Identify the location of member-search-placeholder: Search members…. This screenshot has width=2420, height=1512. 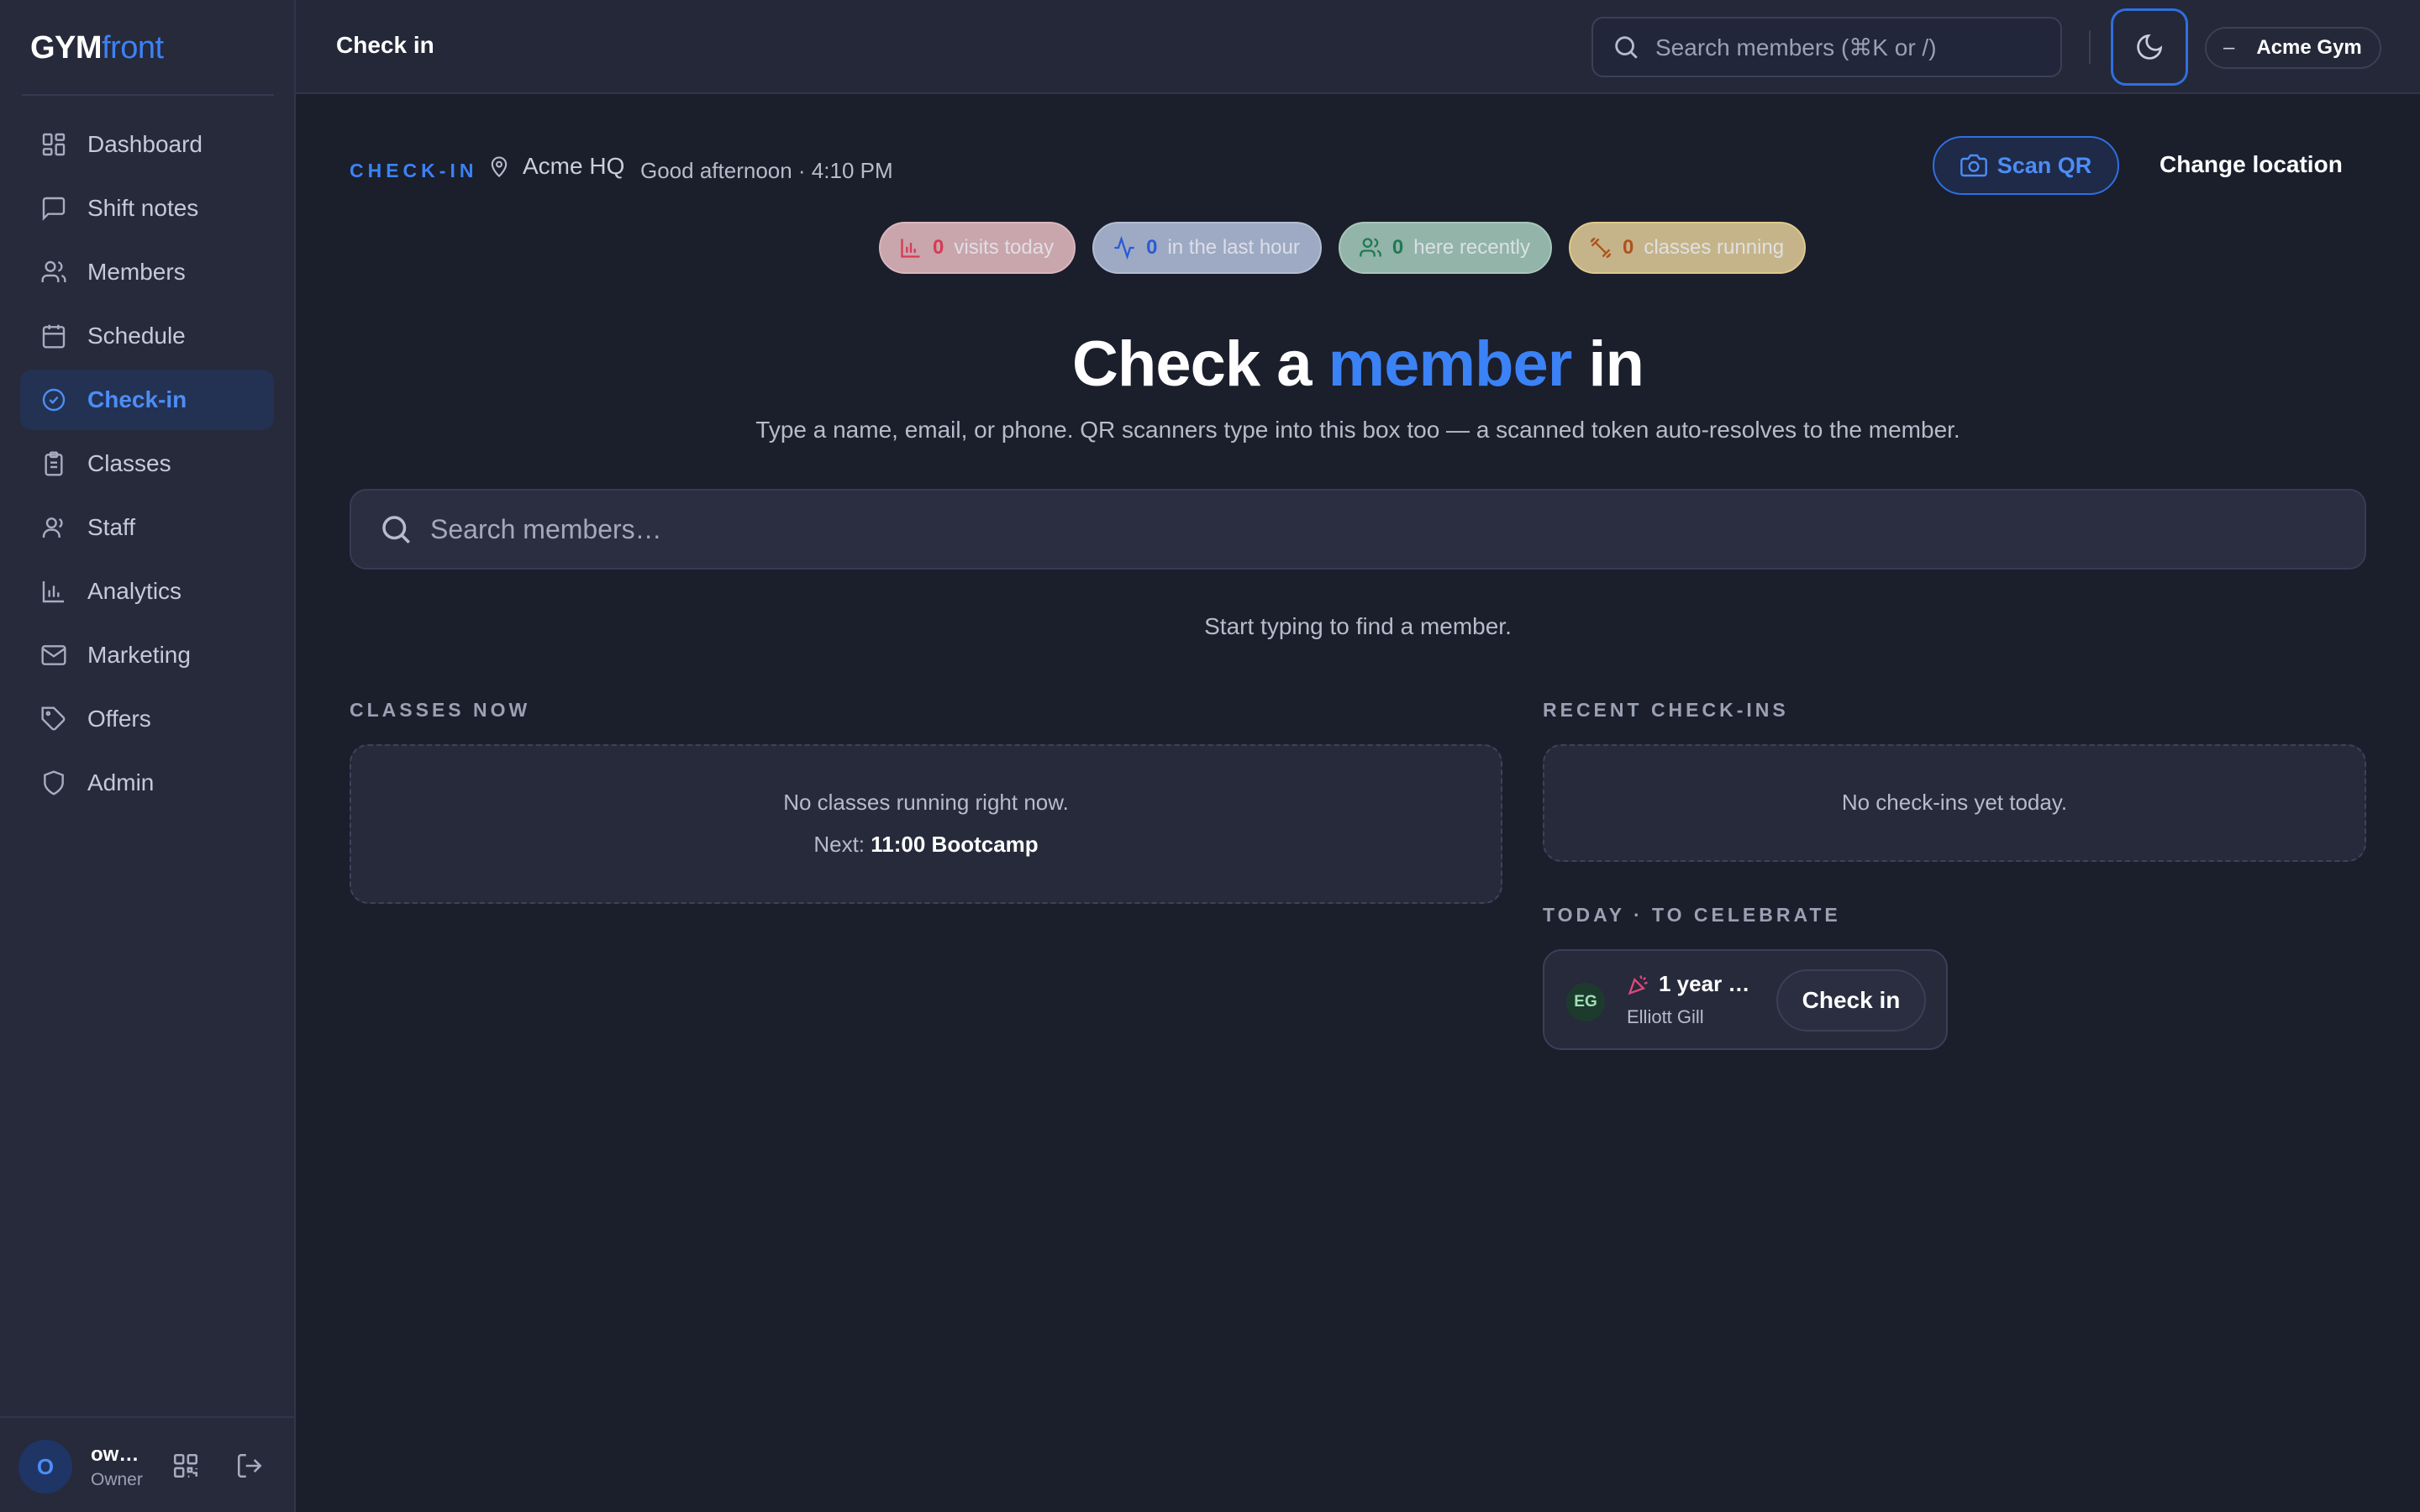
(546, 528).